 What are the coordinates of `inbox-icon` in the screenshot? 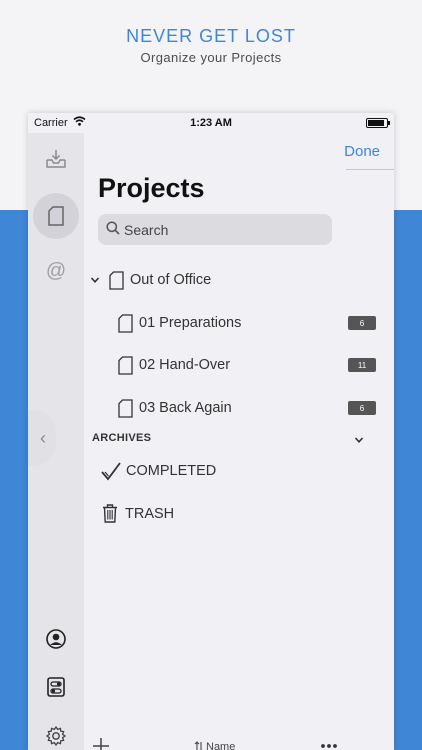 It's located at (56, 159).